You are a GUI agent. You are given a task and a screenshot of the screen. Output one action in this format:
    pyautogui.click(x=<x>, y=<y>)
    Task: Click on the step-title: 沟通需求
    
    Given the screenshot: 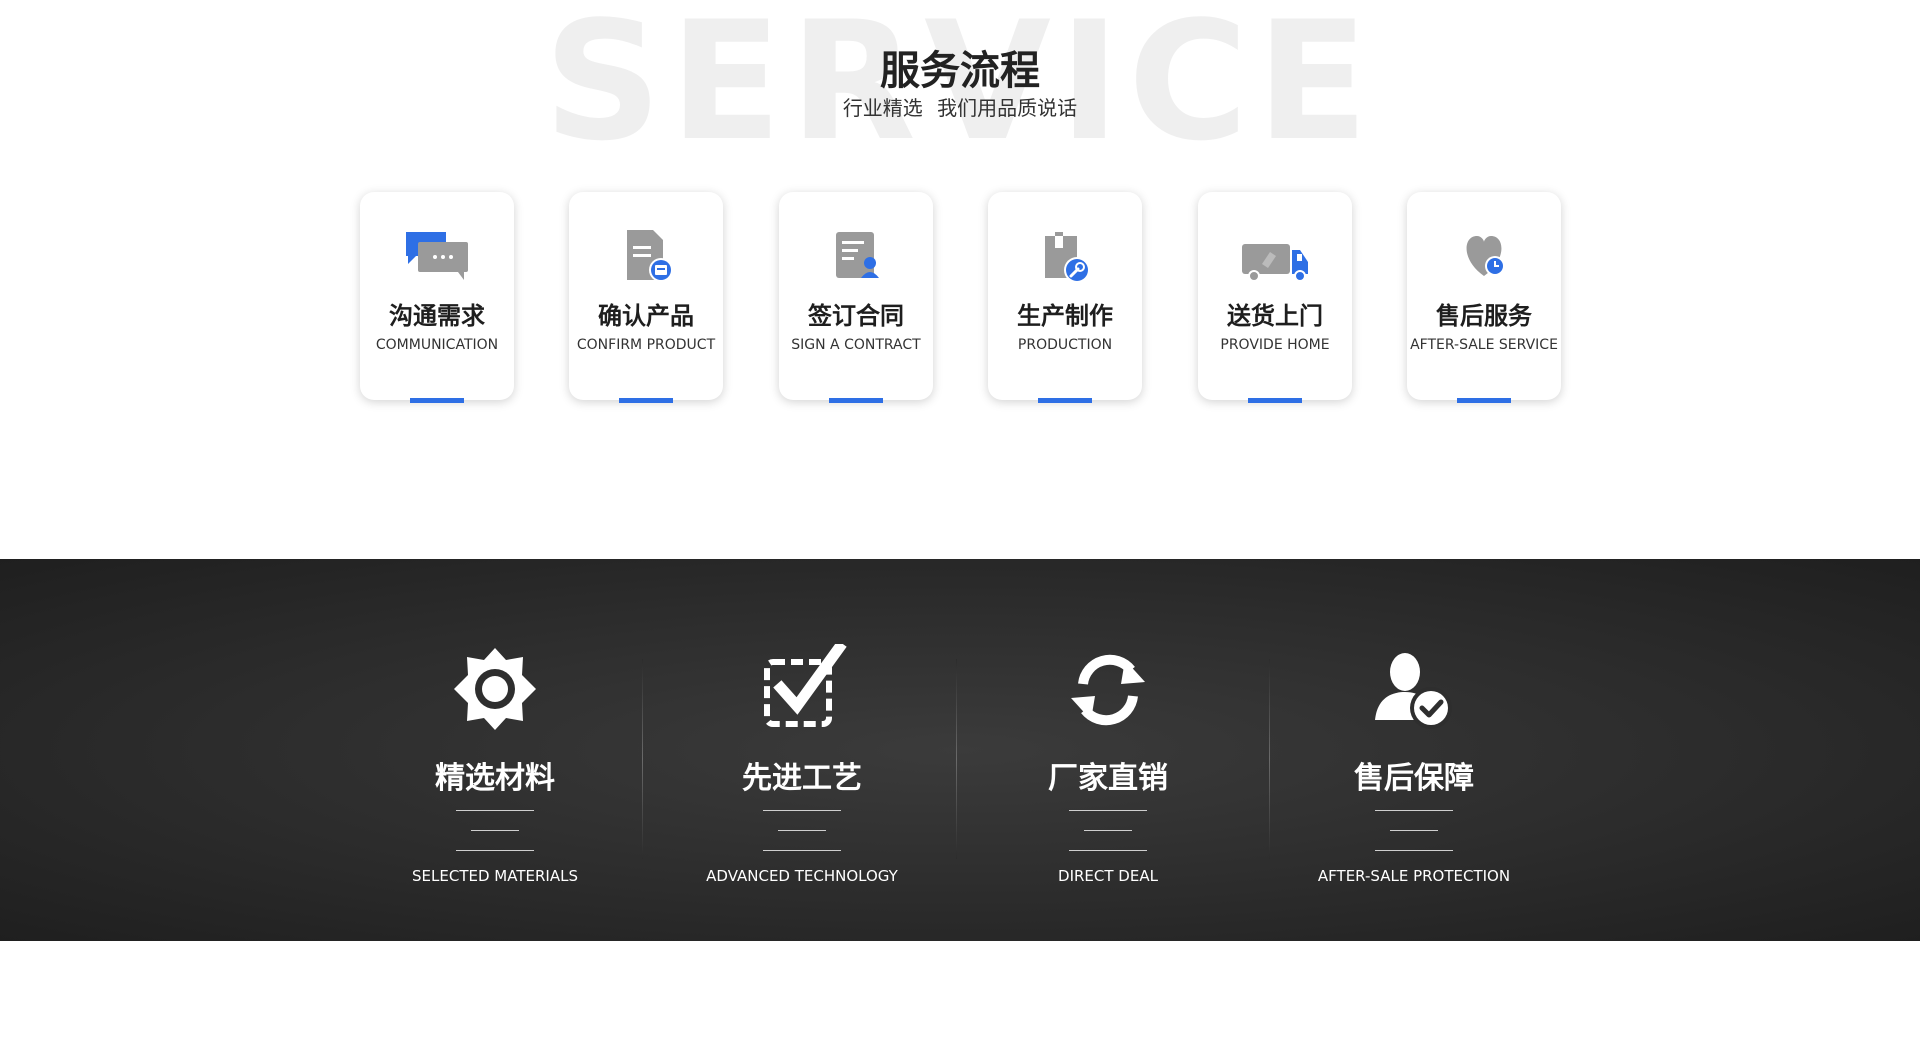 What is the action you would take?
    pyautogui.click(x=437, y=316)
    